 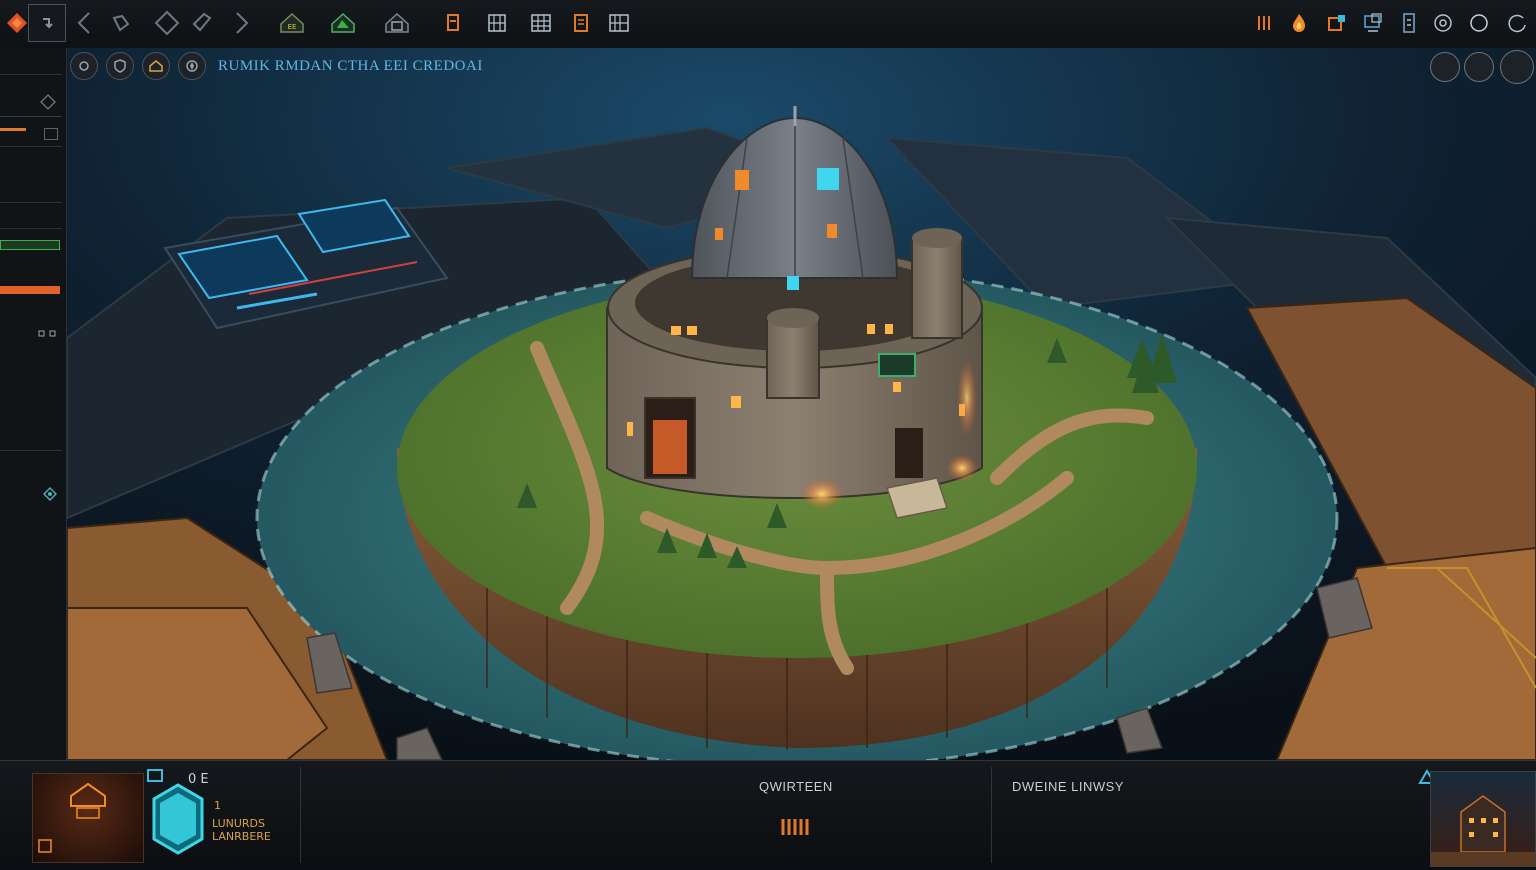 I want to click on diamond-small-icon, so click(x=48, y=102).